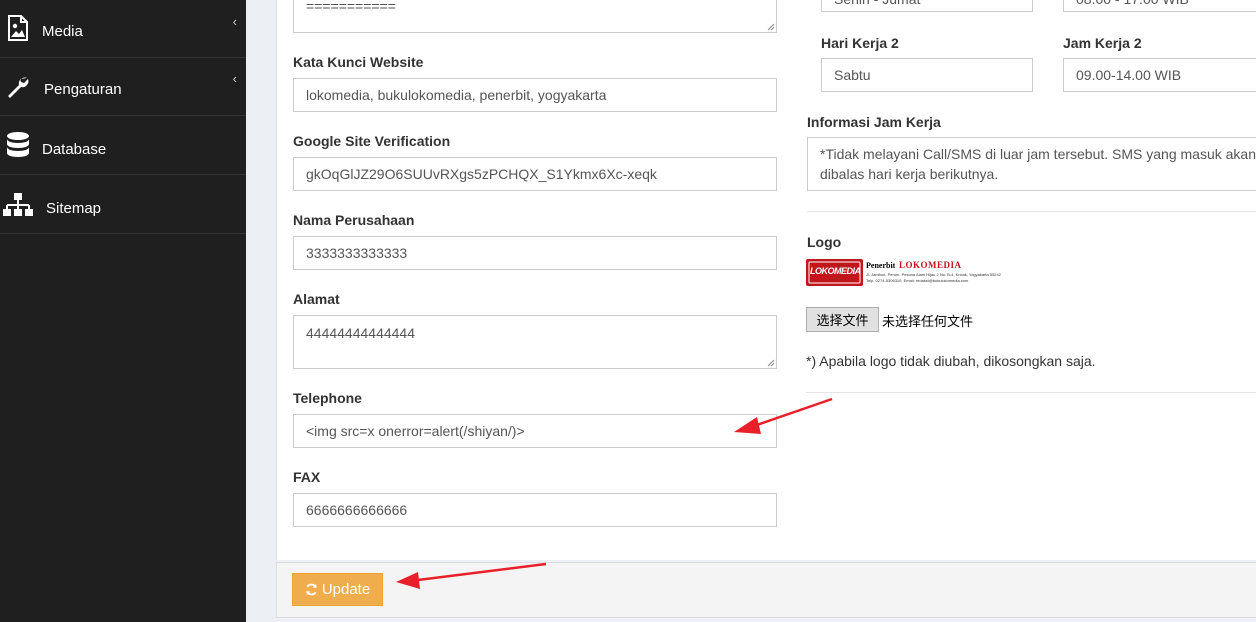 This screenshot has width=1256, height=622. I want to click on annotation-arrows, so click(614, 493).